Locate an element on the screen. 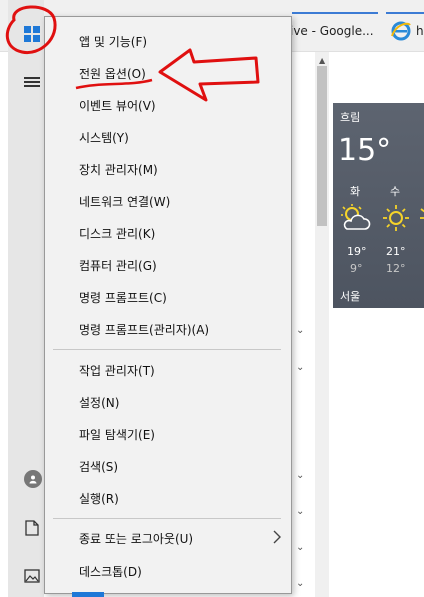 The image size is (424, 597). menu-item-shutdown-signout: 종료 또는 로그아웃(U) is located at coordinates (168, 538).